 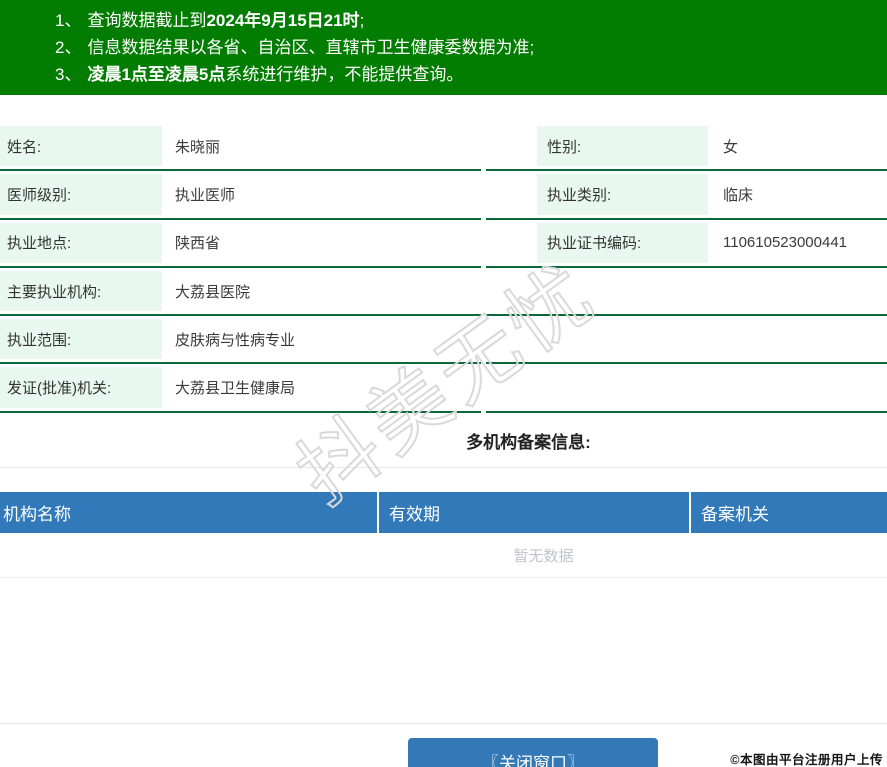 What do you see at coordinates (543, 556) in the screenshot?
I see `no-data-placeholder: 暂无数据` at bounding box center [543, 556].